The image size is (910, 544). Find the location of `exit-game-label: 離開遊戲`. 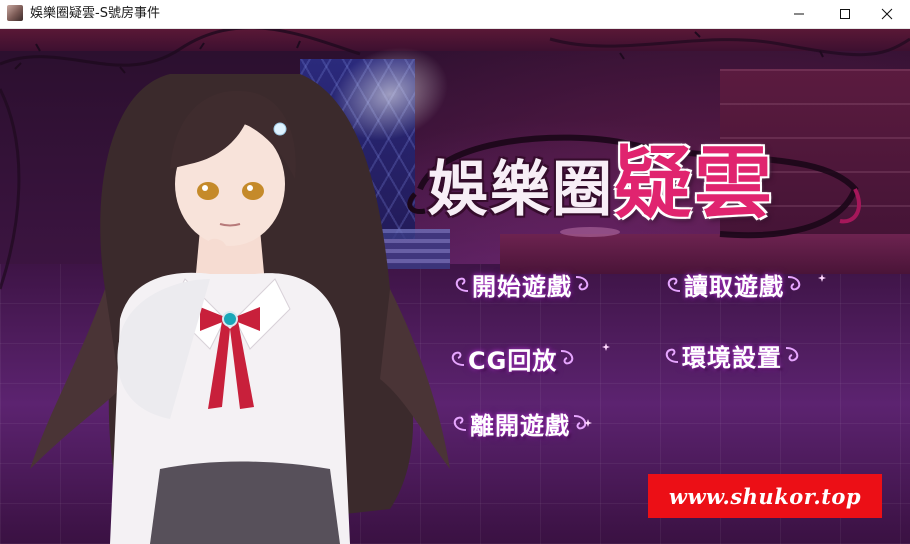

exit-game-label: 離開遊戲 is located at coordinates (520, 425).